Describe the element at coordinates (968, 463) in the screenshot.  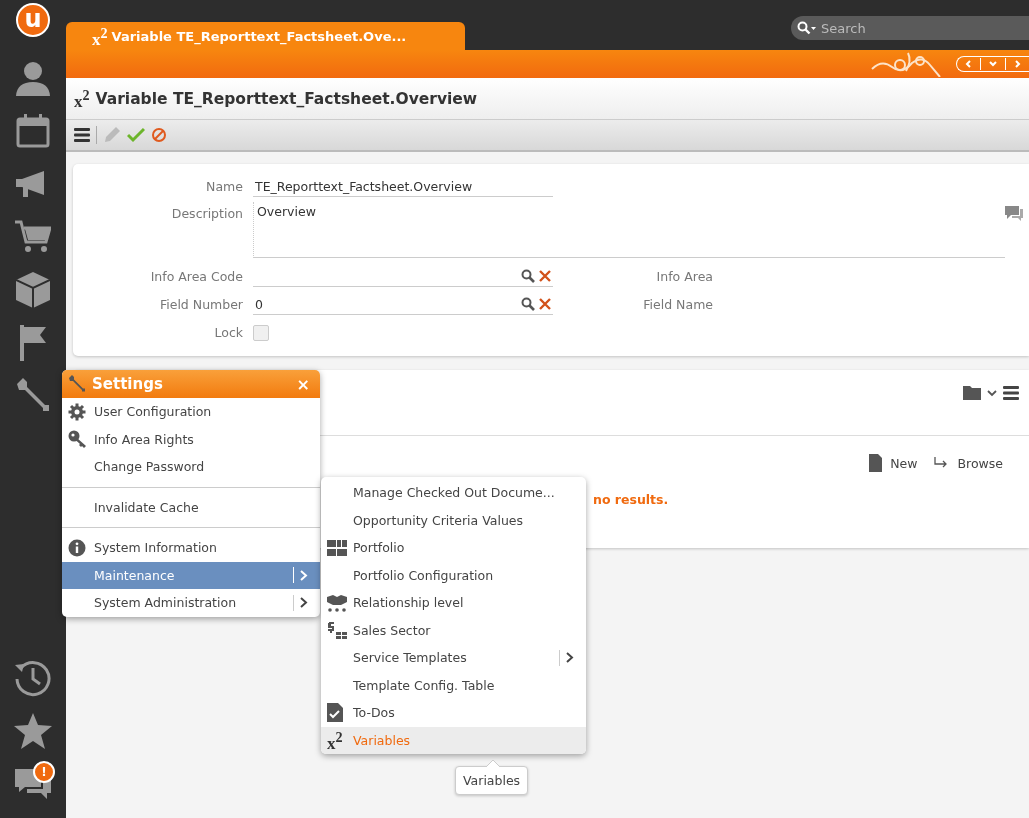
I see `browse-button: Browse` at that location.